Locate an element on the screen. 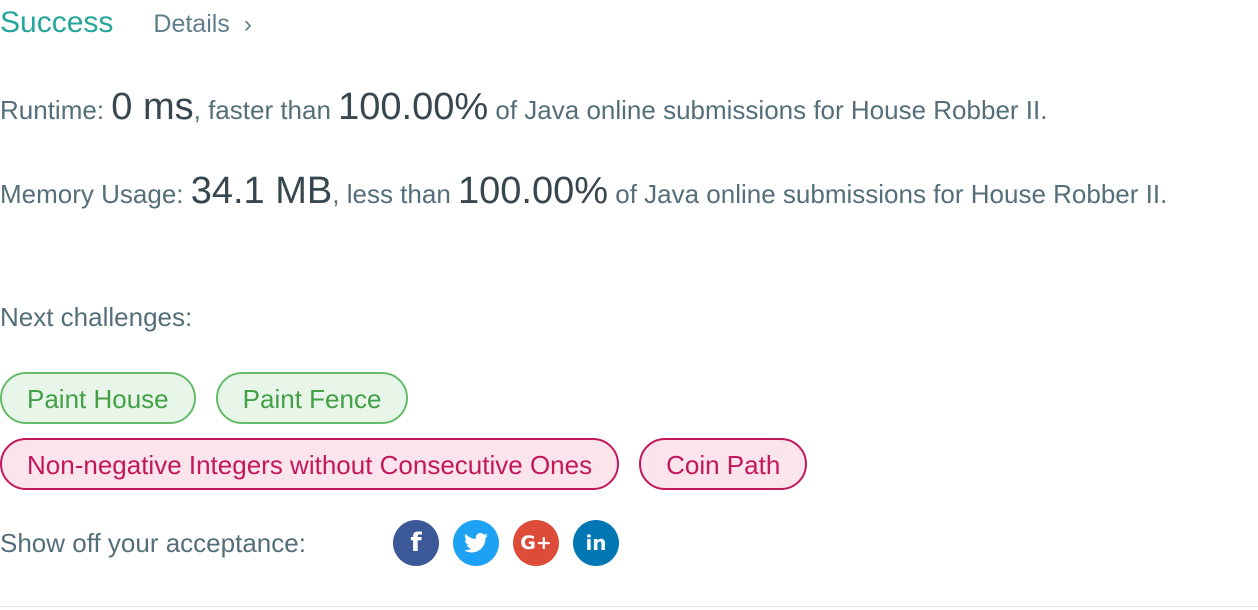 This screenshot has height=610, width=1258. challenge-row: Paint House Paint Fence is located at coordinates (214, 398).